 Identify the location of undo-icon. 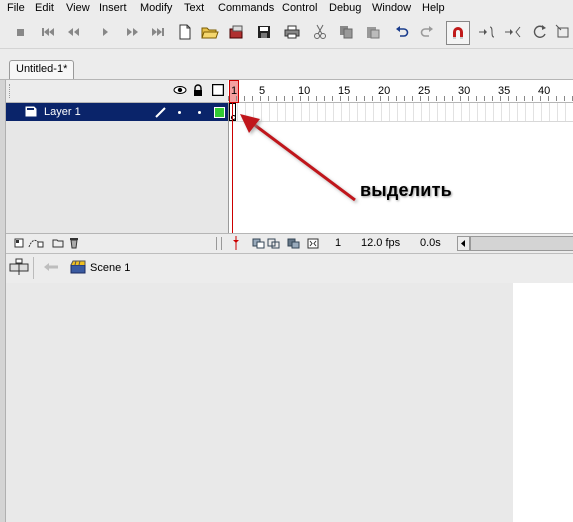
(402, 32).